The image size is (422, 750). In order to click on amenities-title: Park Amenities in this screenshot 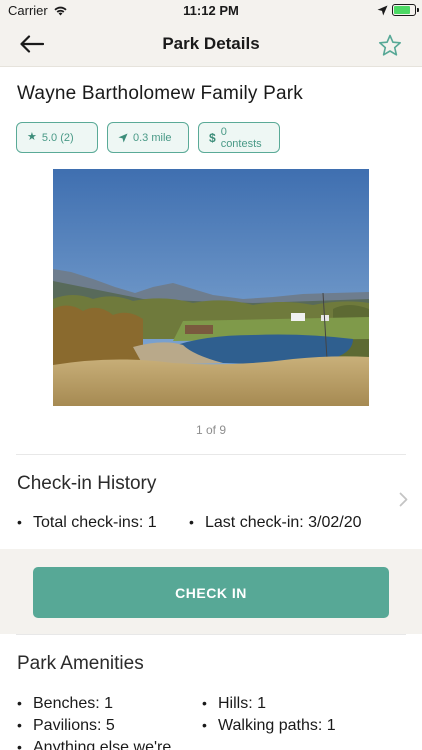, I will do `click(80, 663)`.